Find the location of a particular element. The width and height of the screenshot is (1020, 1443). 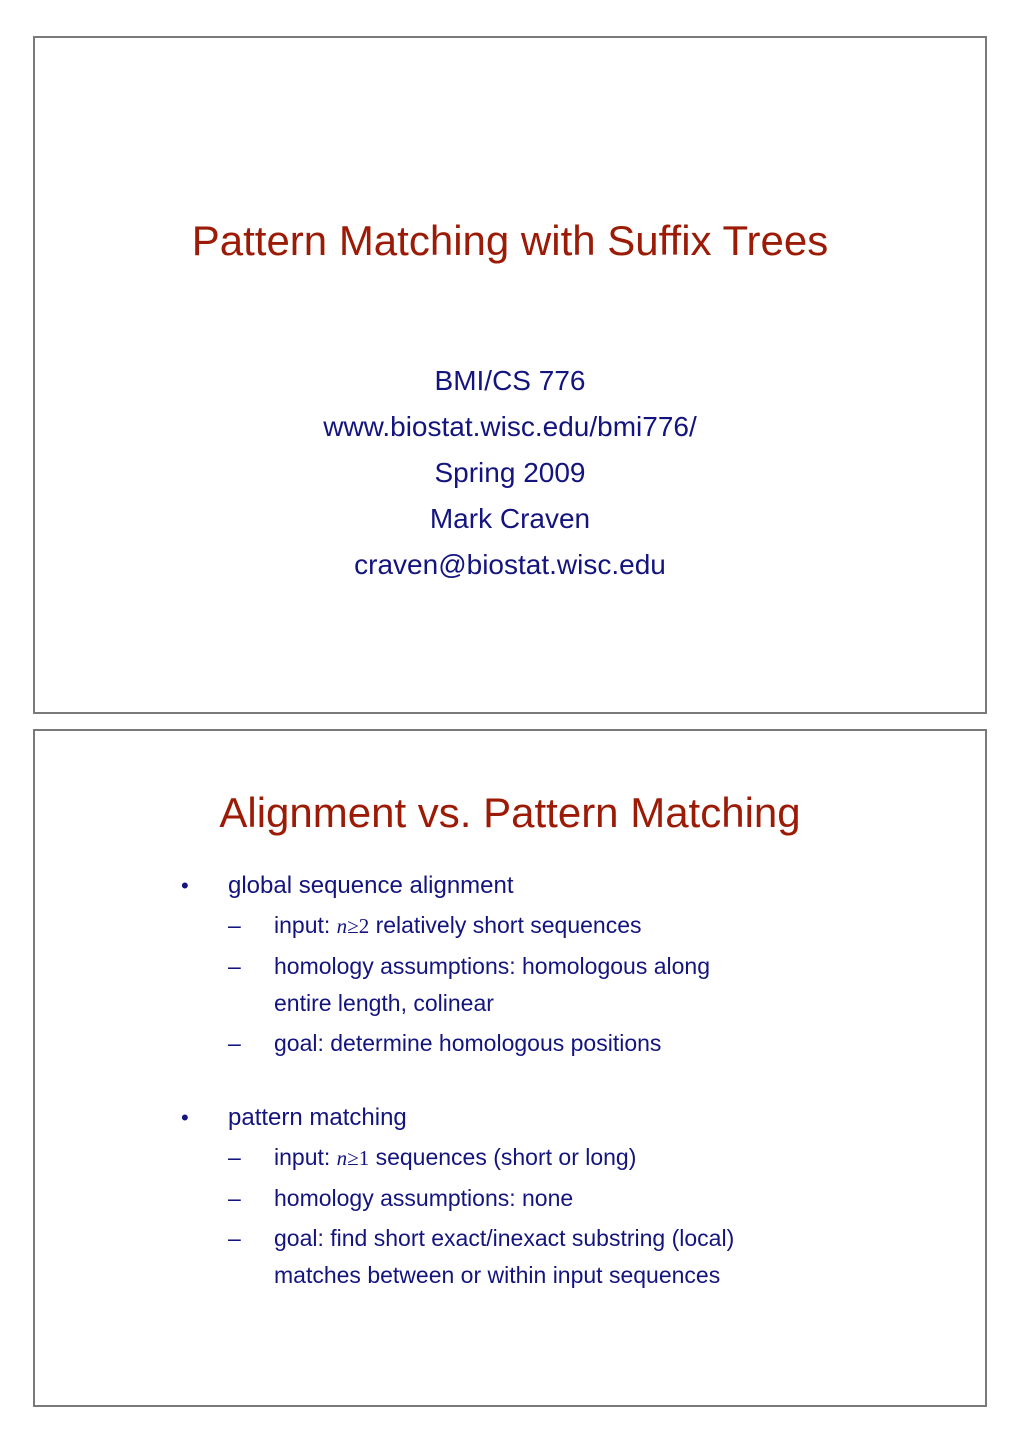

course-code: BMI/CS 776 is located at coordinates (510, 380).